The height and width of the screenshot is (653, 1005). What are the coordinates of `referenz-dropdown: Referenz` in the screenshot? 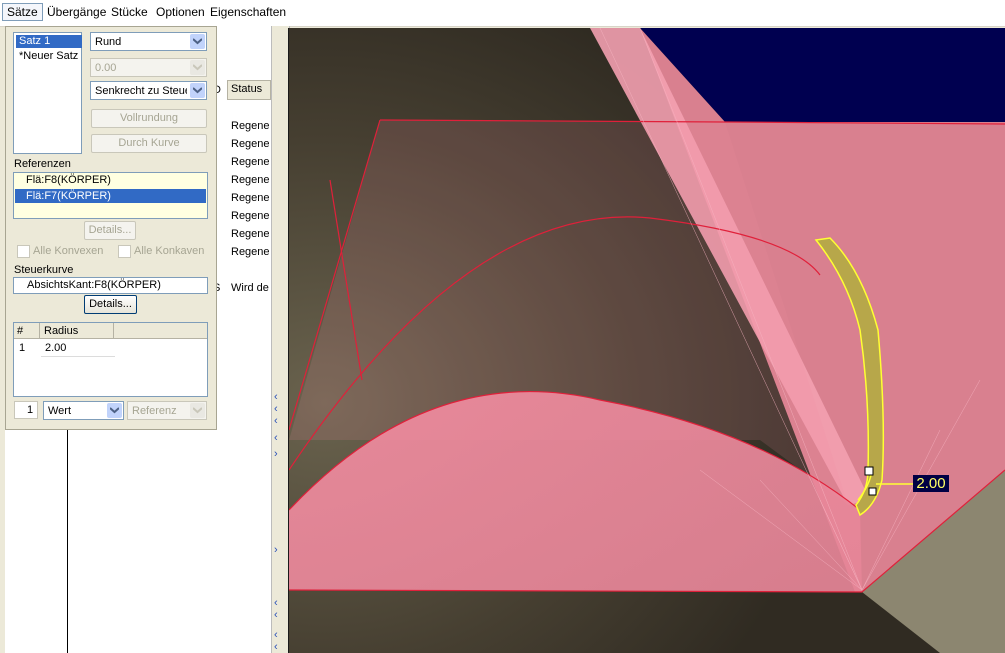 It's located at (167, 410).